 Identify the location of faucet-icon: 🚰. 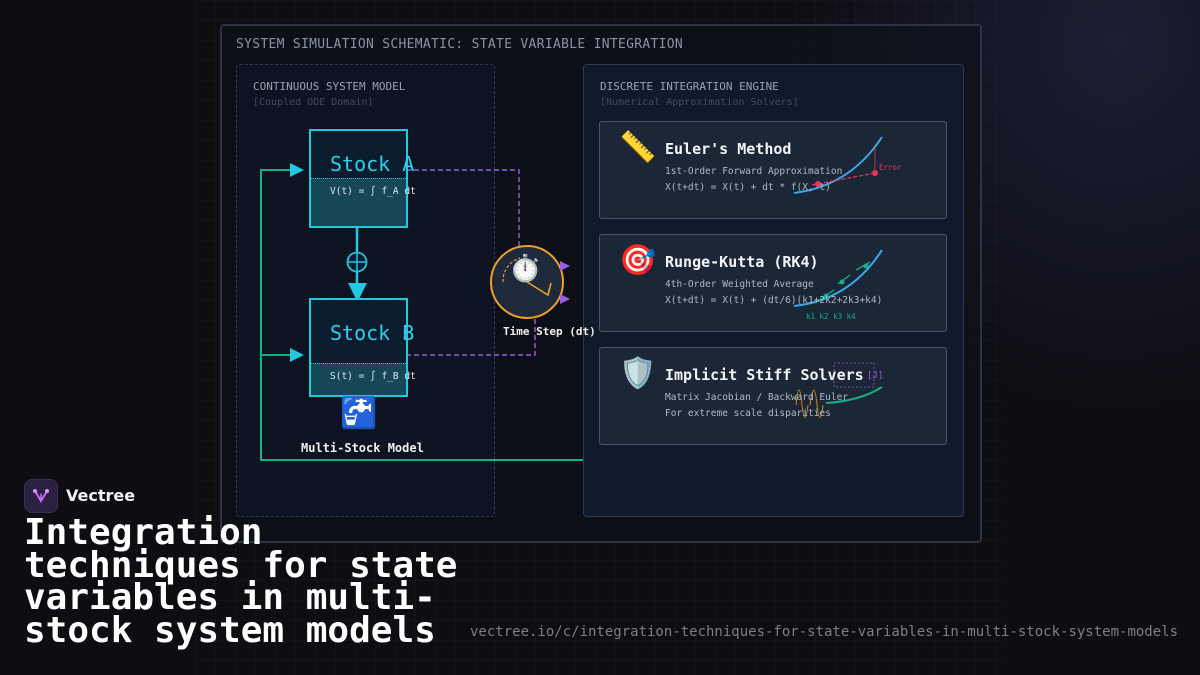
(359, 413).